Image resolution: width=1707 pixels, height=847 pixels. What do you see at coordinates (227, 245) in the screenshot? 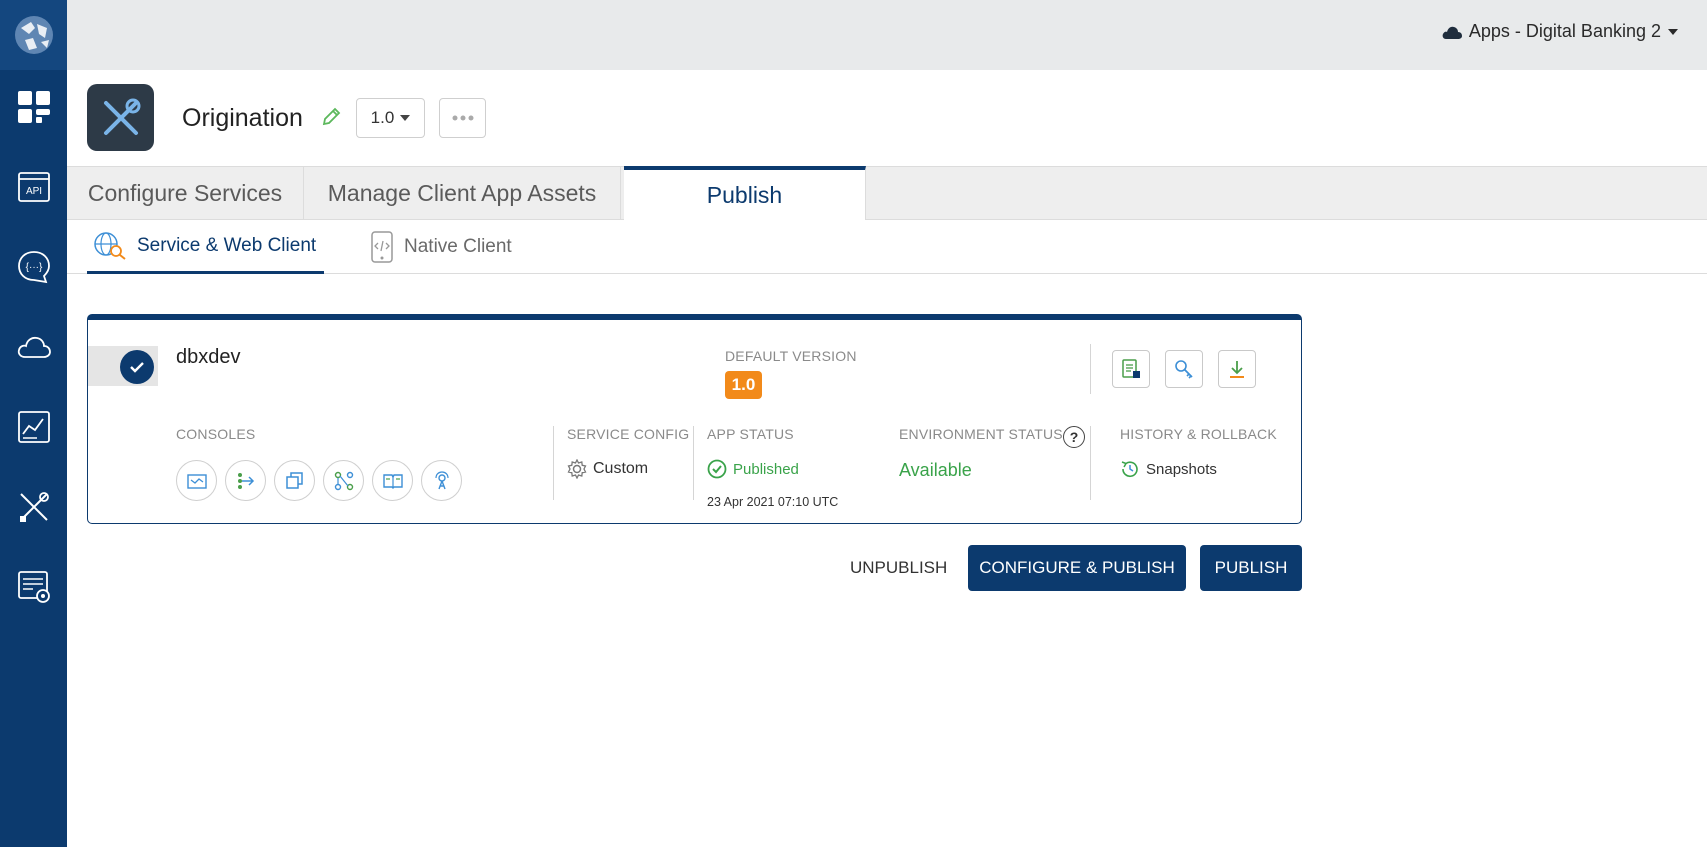
I see `subtab-label: Service & Web Client` at bounding box center [227, 245].